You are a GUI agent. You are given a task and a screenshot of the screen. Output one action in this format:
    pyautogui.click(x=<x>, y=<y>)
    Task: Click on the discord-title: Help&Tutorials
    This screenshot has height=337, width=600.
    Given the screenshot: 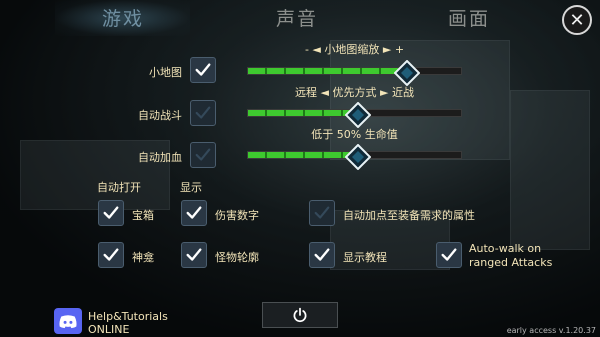 What is the action you would take?
    pyautogui.click(x=128, y=316)
    